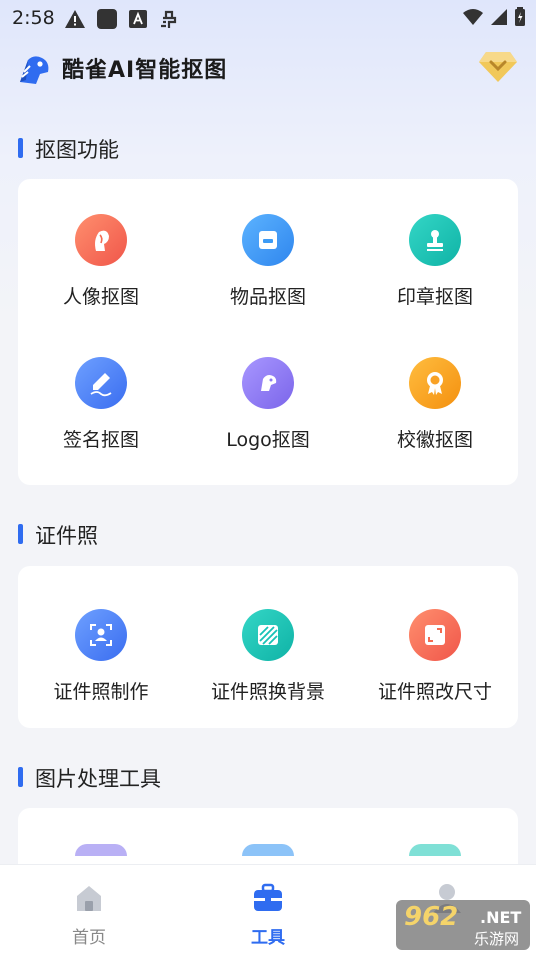 The height and width of the screenshot is (955, 536). What do you see at coordinates (145, 70) in the screenshot?
I see `app-title: 酷雀AI智能抠图` at bounding box center [145, 70].